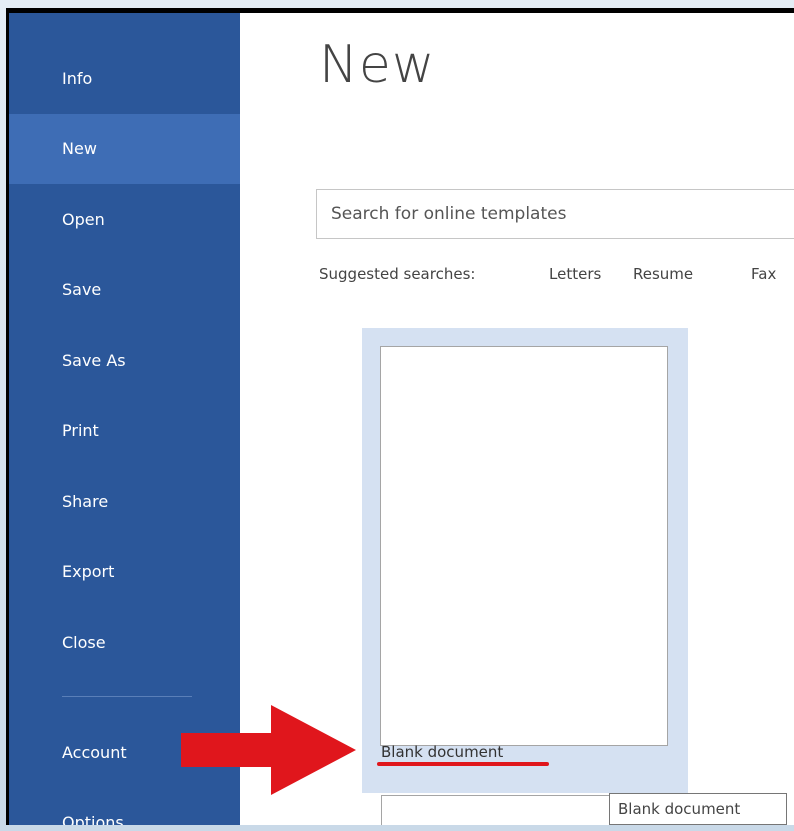 The image size is (794, 831). I want to click on sidebar-item-export: Export, so click(124, 572).